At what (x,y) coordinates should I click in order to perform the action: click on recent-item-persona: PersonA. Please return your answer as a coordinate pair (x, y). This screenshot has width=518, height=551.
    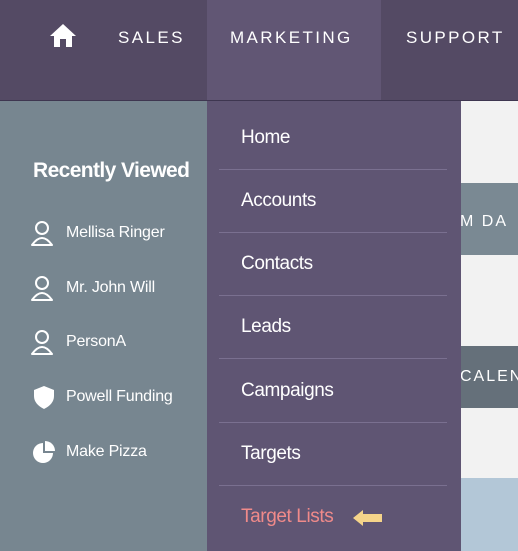
    Looking at the image, I should click on (118, 342).